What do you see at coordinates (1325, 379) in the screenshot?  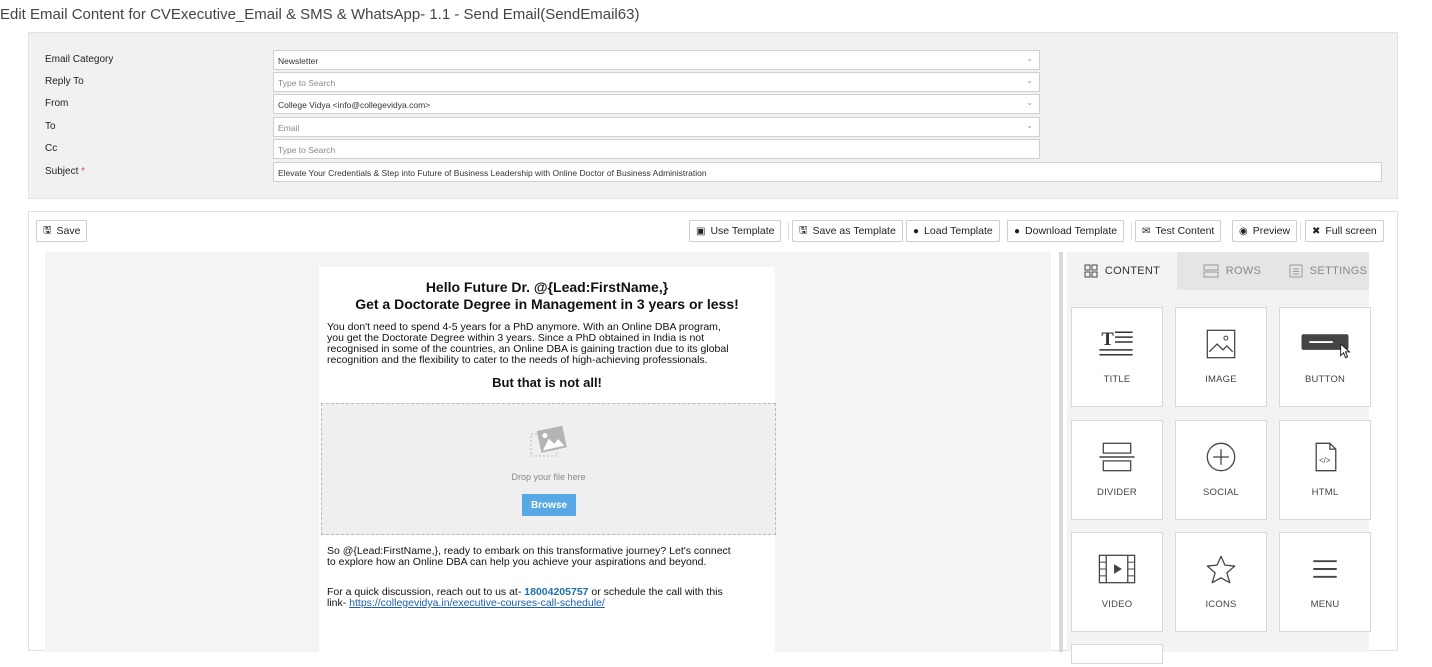 I see `tile-button-label: BUTTON` at bounding box center [1325, 379].